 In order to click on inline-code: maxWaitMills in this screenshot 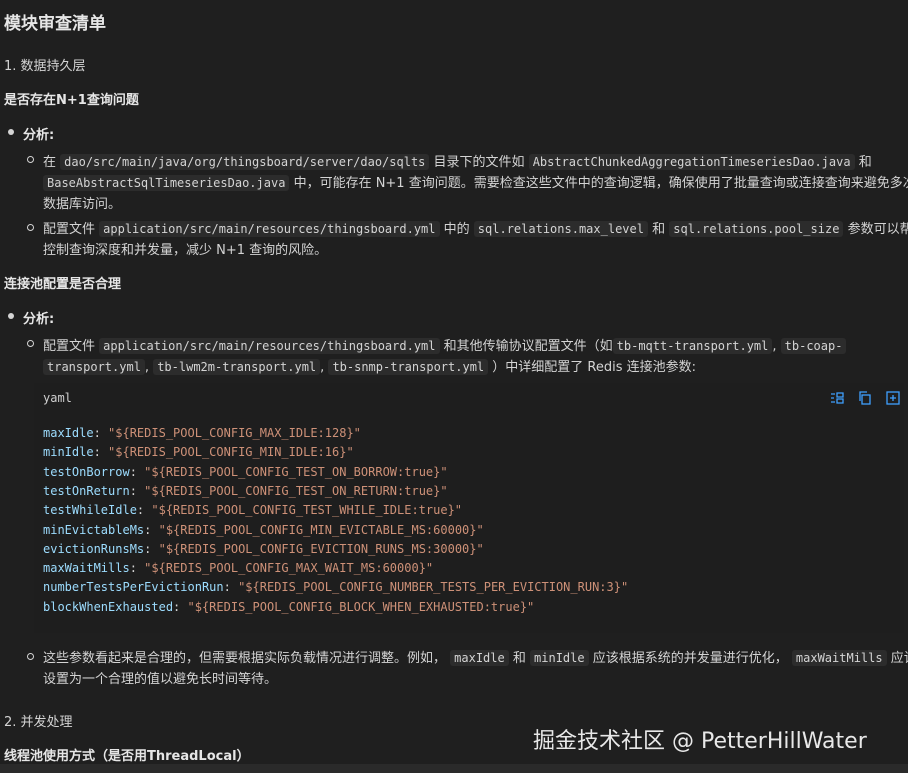, I will do `click(839, 658)`.